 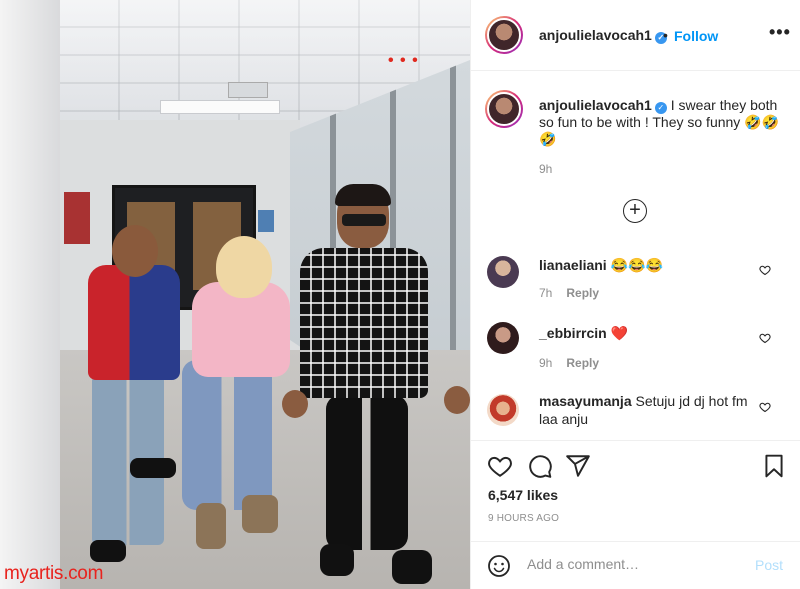 I want to click on commenter-username: lianaeliani, so click(x=573, y=265).